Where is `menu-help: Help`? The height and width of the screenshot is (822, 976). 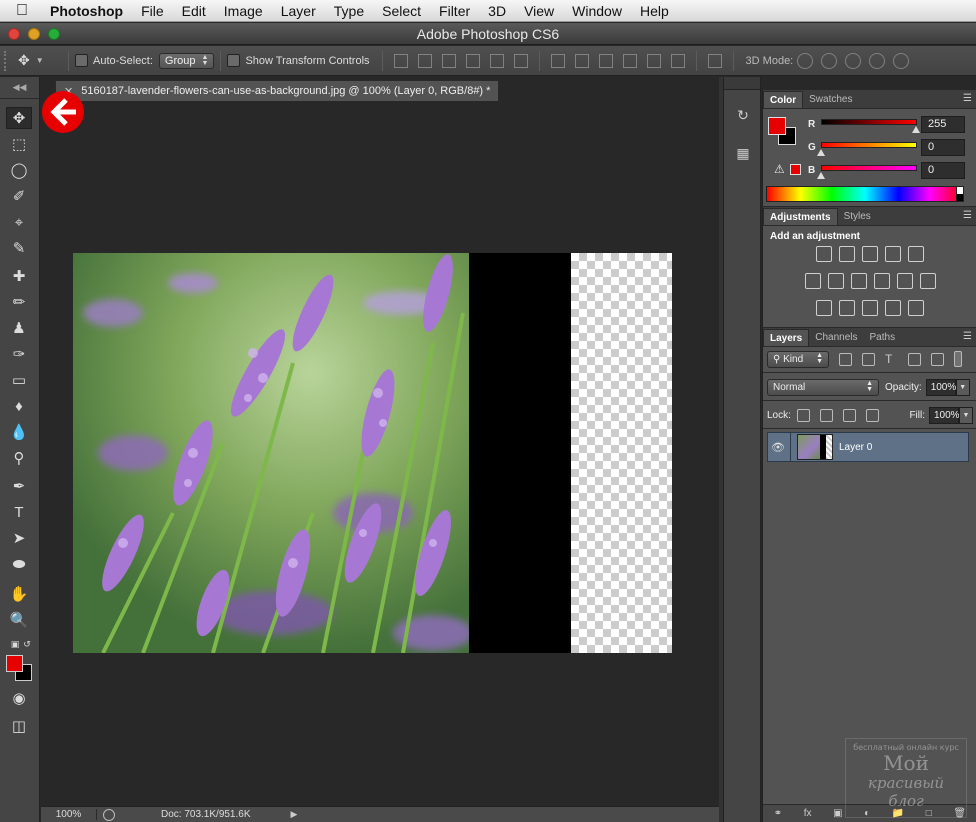 menu-help: Help is located at coordinates (654, 11).